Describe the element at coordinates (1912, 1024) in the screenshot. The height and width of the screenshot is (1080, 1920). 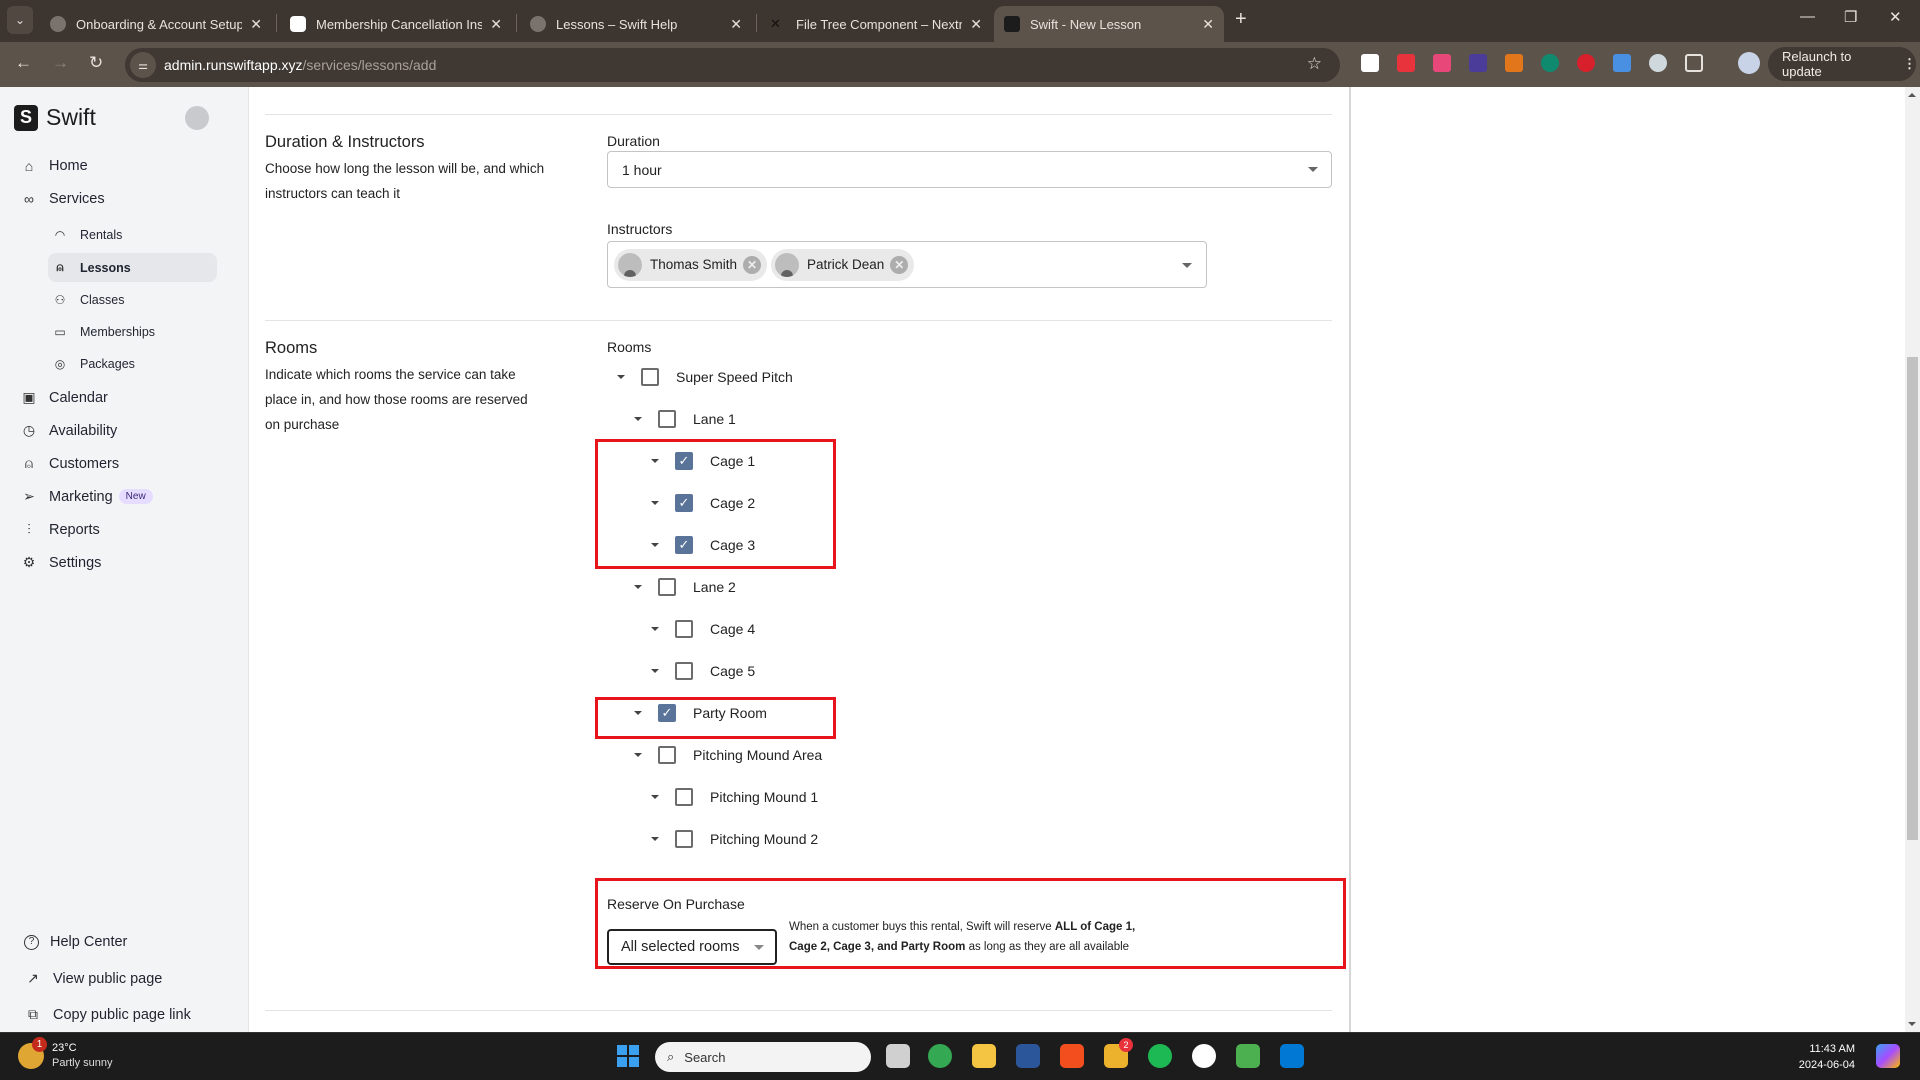
I see `scroll-down-arrow-icon` at that location.